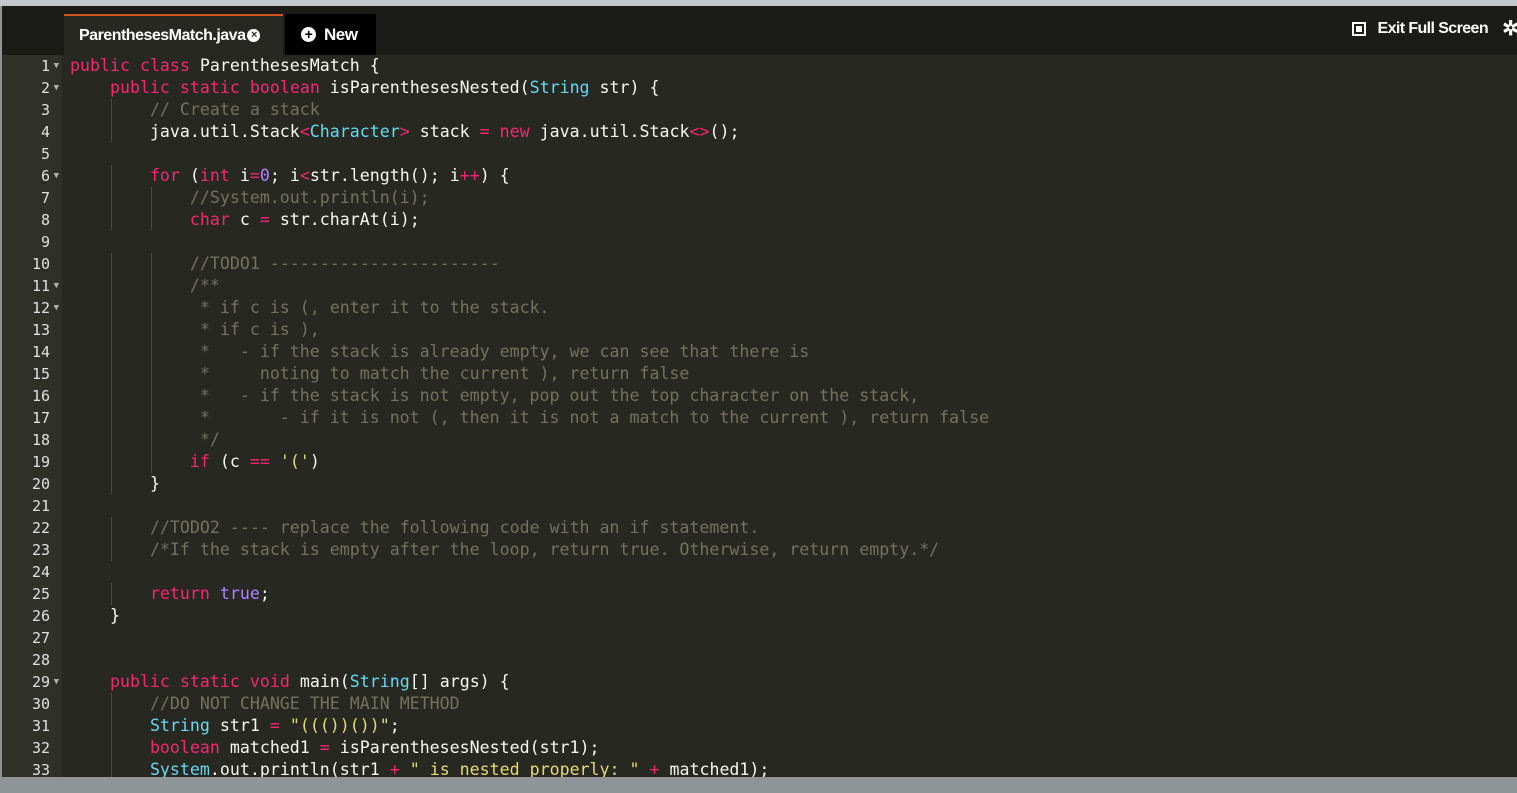 The height and width of the screenshot is (793, 1517). I want to click on line-number-text: 7, so click(45, 198).